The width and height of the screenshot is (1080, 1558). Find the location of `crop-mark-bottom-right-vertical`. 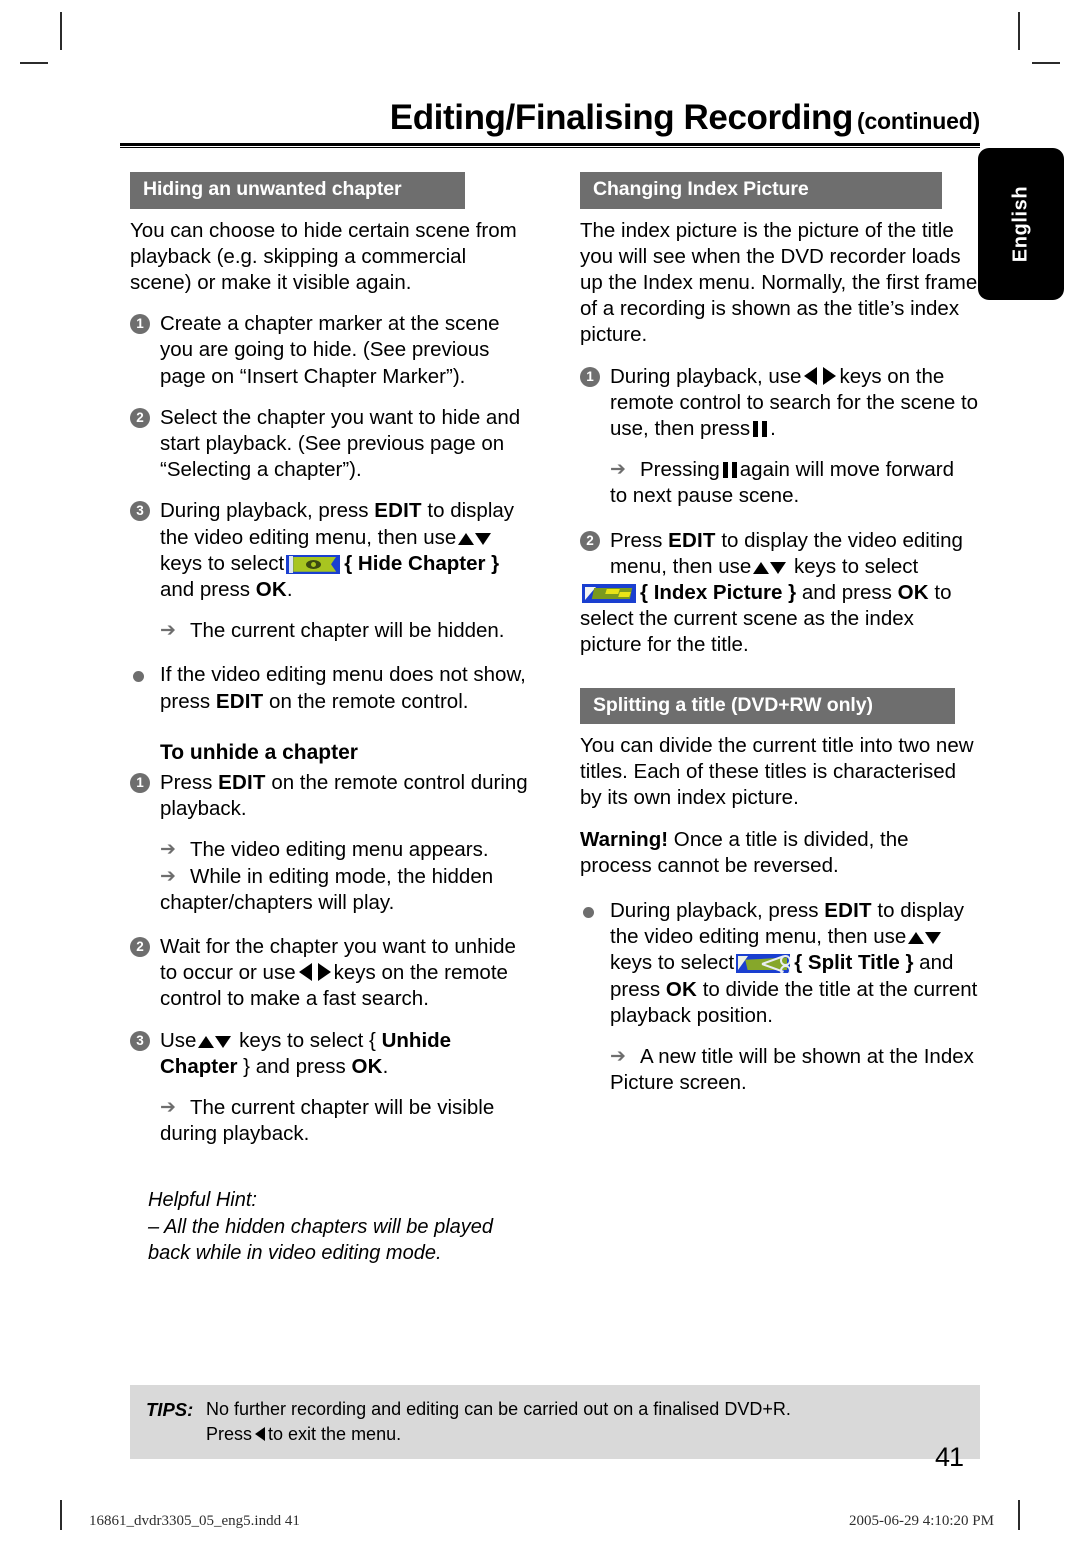

crop-mark-bottom-right-vertical is located at coordinates (1019, 1515).